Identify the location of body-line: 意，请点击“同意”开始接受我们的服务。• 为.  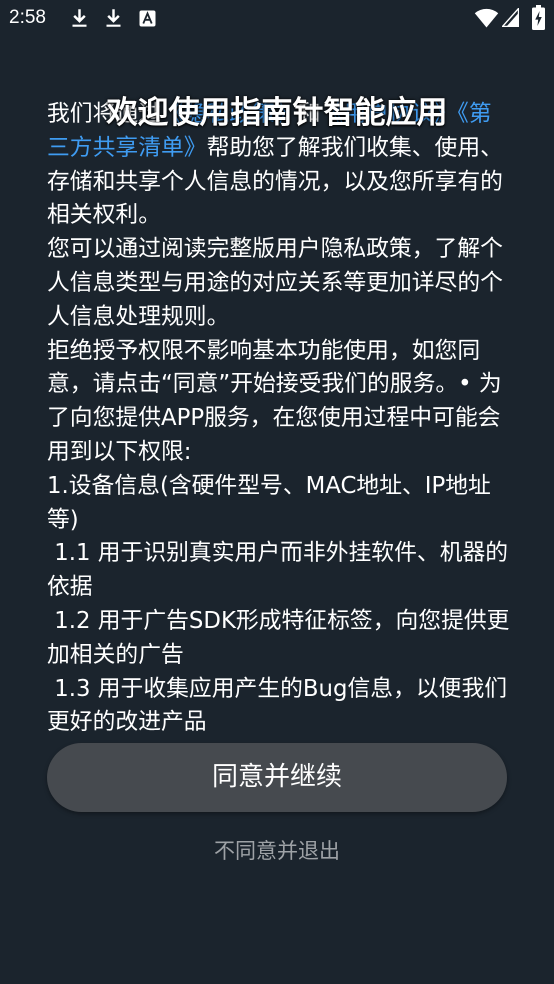
(282, 385).